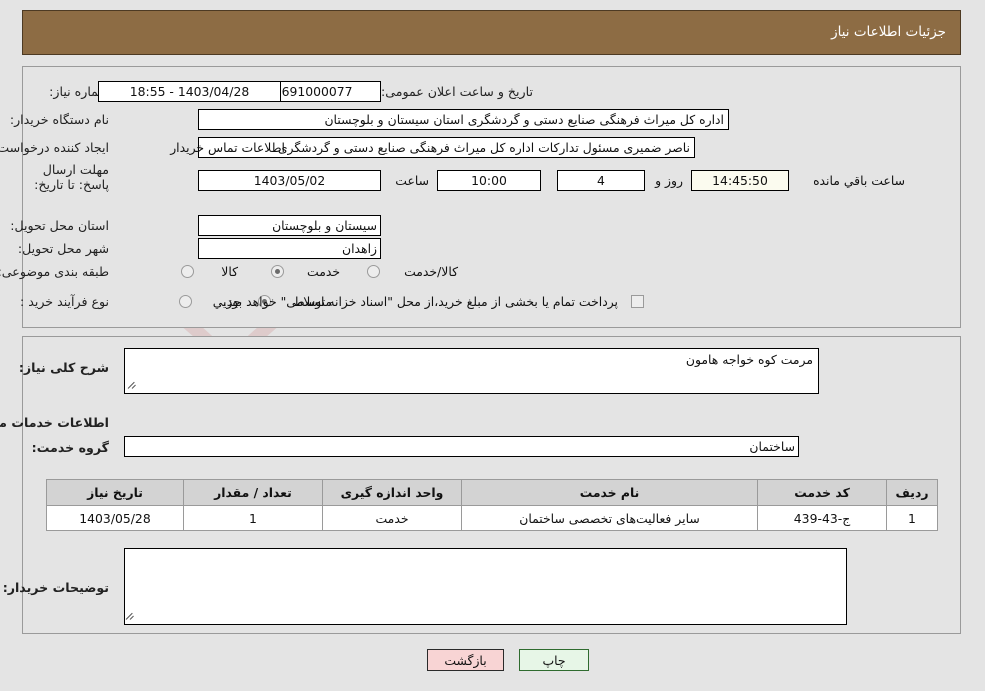 This screenshot has width=985, height=691. What do you see at coordinates (609, 518) in the screenshot?
I see `cell-service-name: سایر فعالیت‌های تخصصی ساختمان` at bounding box center [609, 518].